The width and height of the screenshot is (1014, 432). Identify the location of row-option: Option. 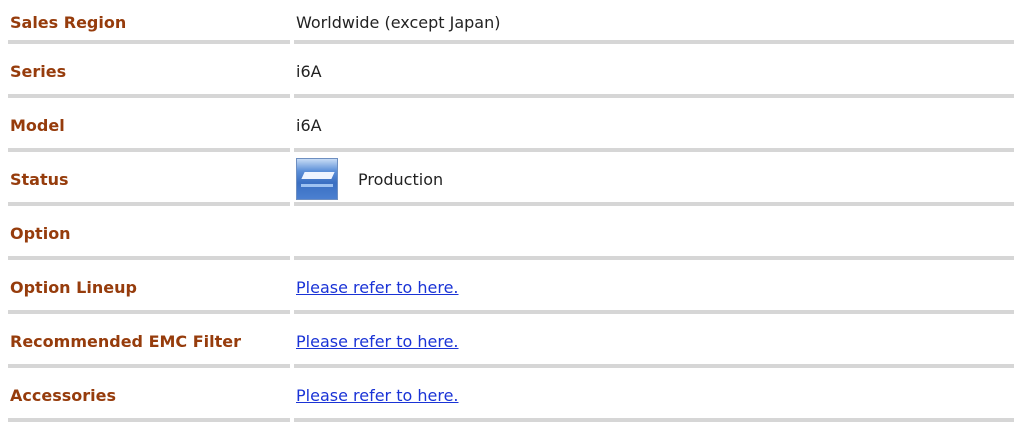
(511, 233).